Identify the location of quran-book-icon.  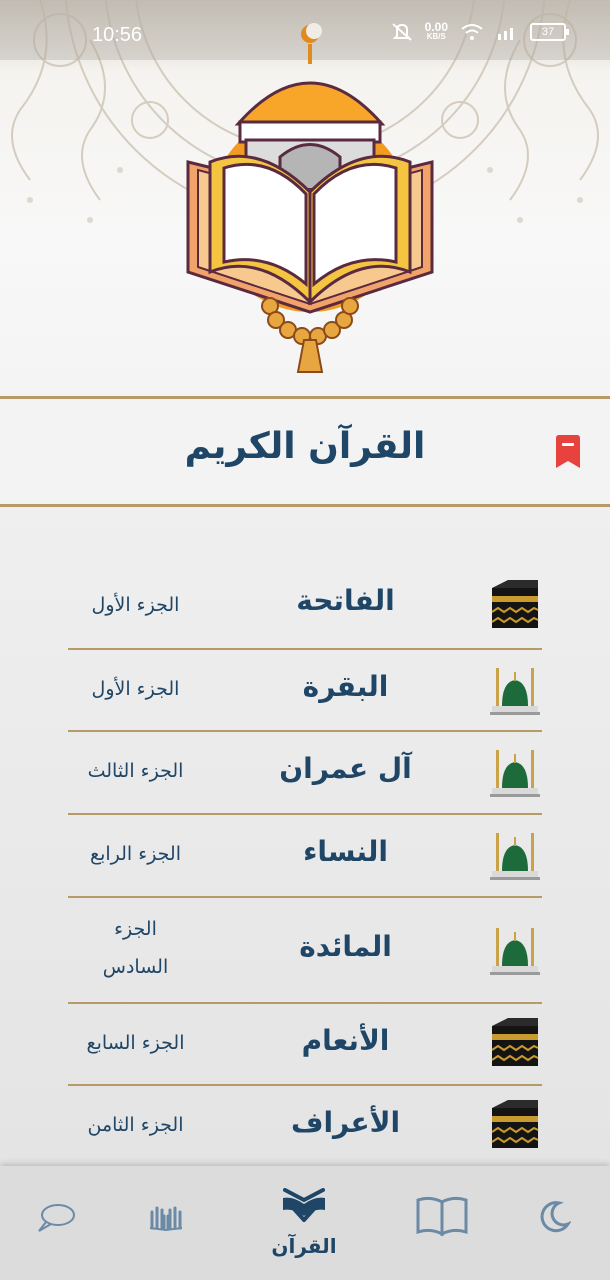
(304, 1205).